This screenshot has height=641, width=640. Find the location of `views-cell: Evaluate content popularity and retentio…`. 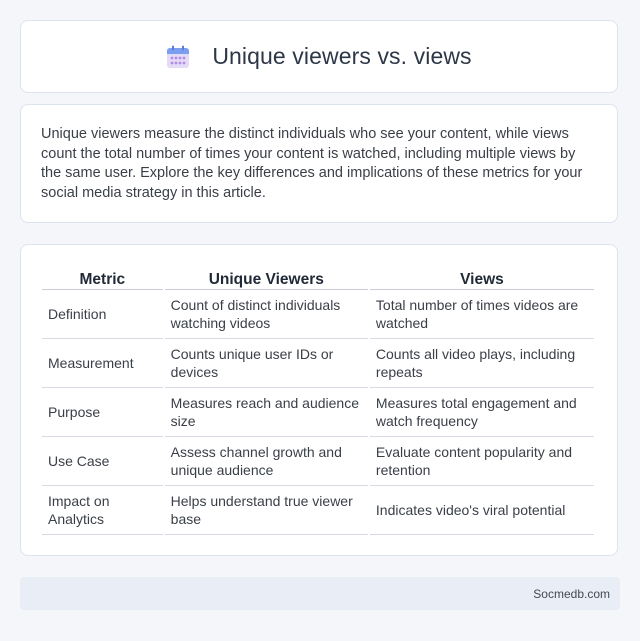

views-cell: Evaluate content popularity and retentio… is located at coordinates (481, 461).